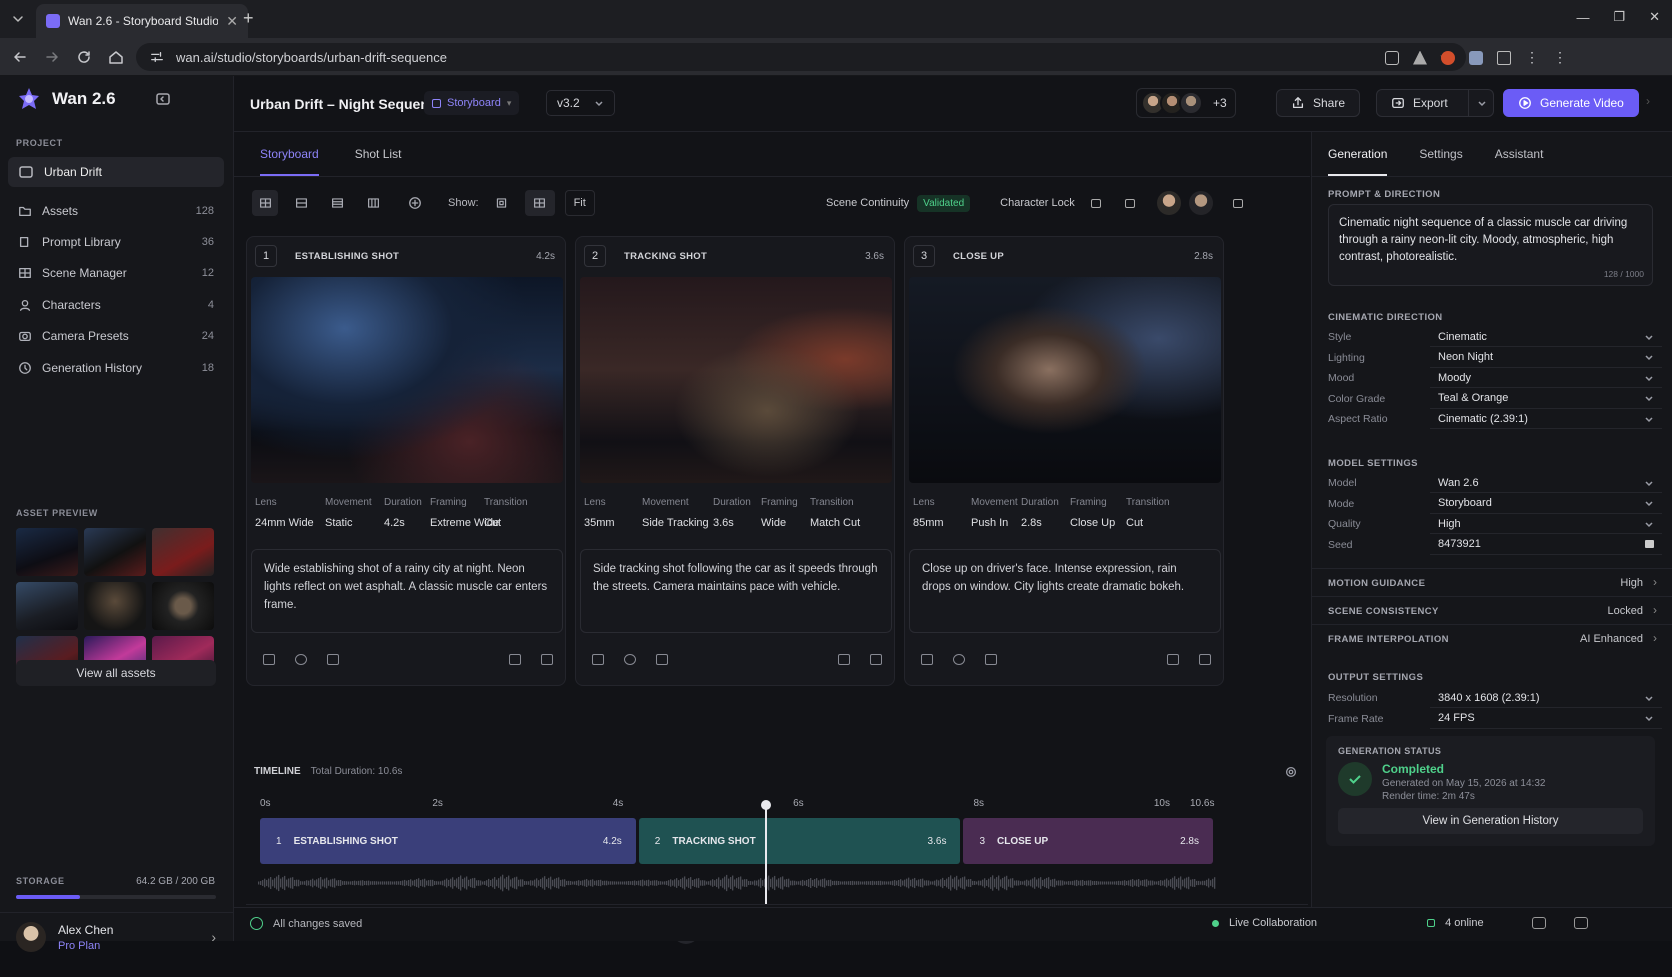 This screenshot has width=1672, height=977. What do you see at coordinates (1619, 17) in the screenshot?
I see `restore-icon: ❐` at bounding box center [1619, 17].